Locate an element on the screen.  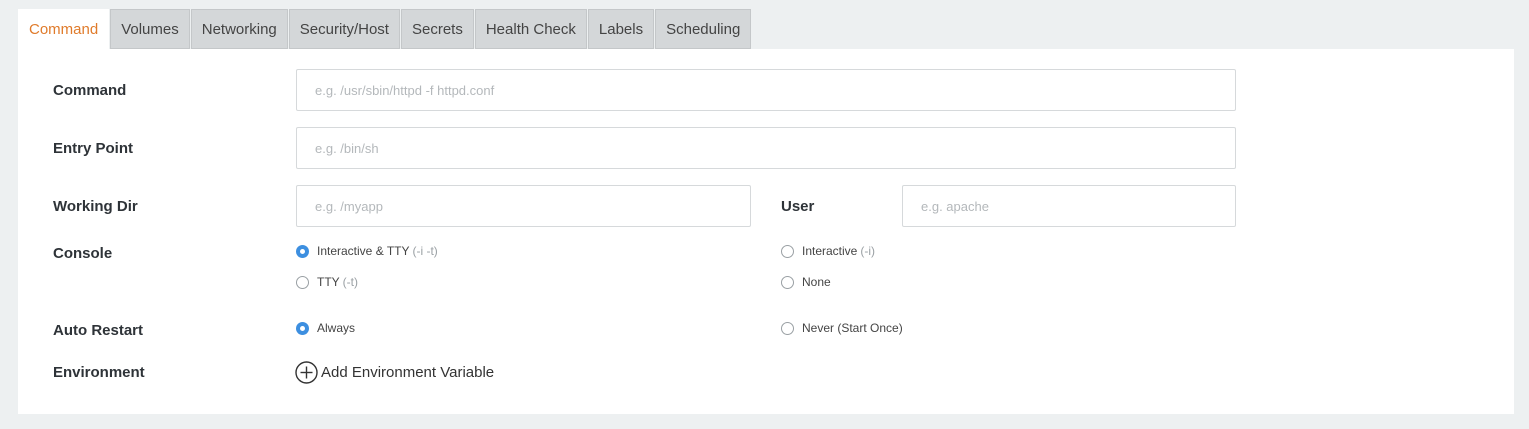
console-label: Console is located at coordinates (83, 253).